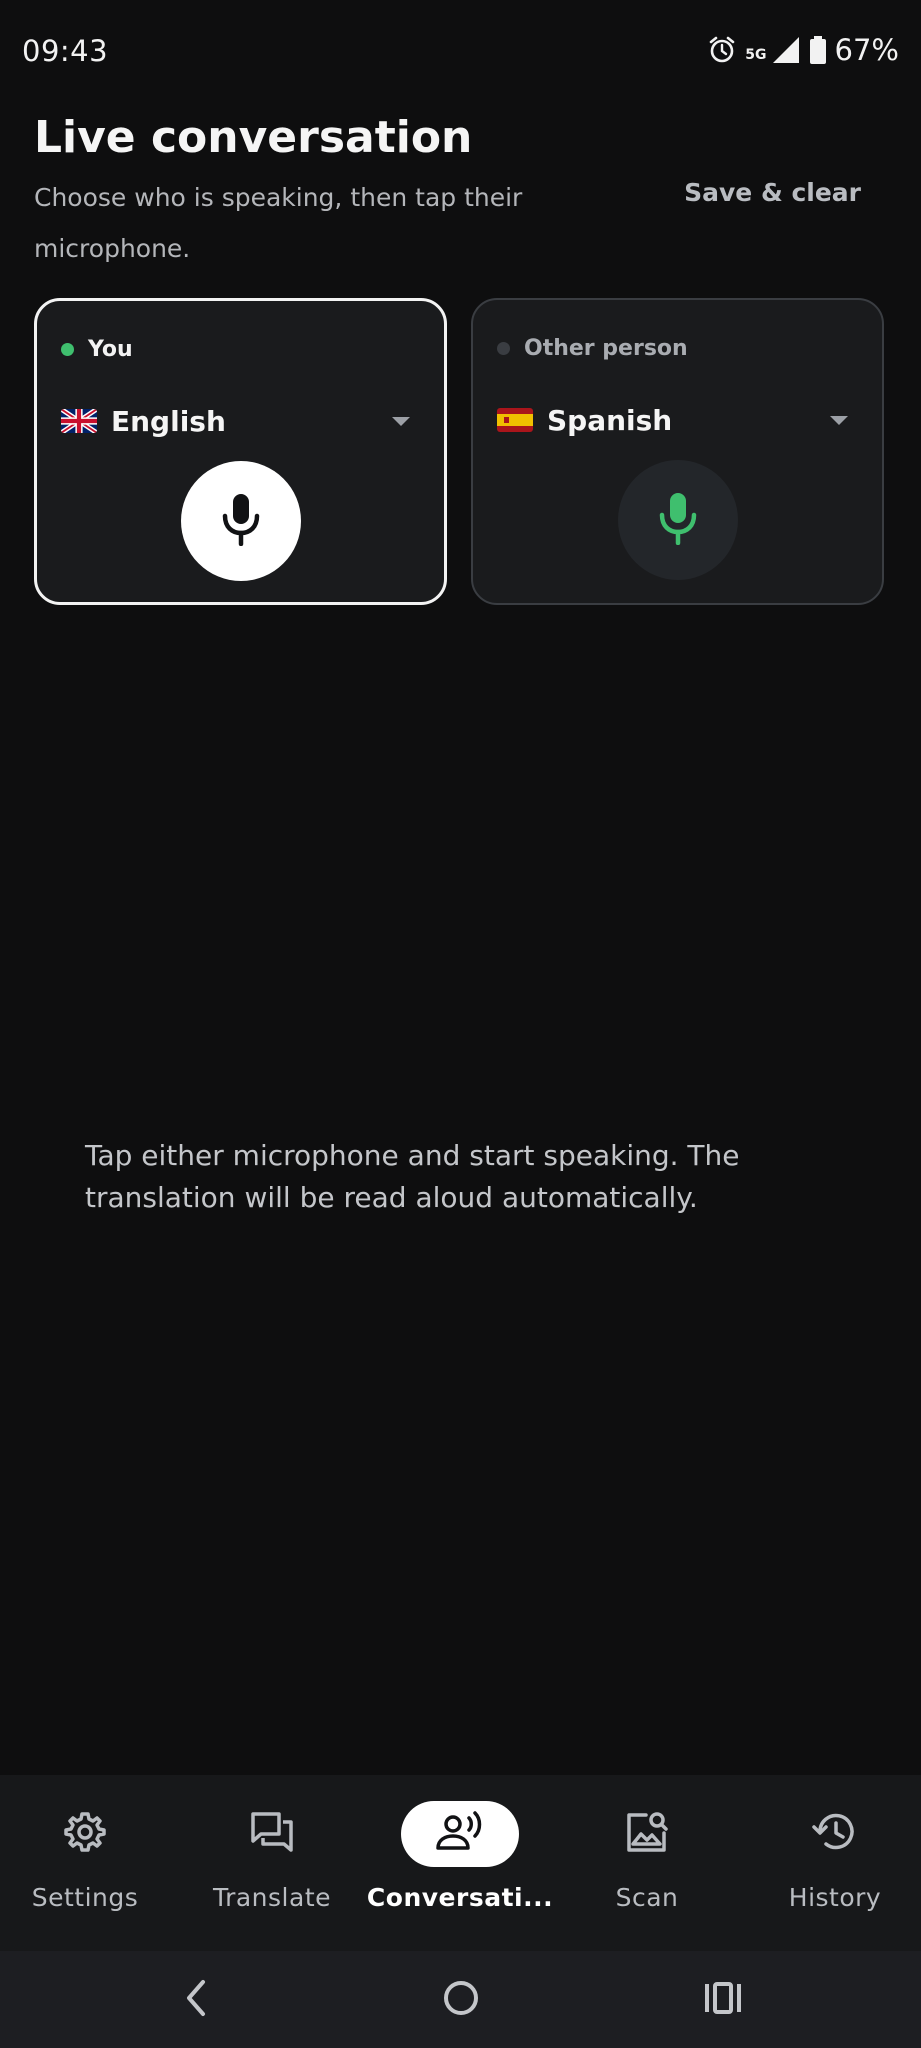 Image resolution: width=921 pixels, height=2048 pixels. I want to click on microphone-button-you, so click(240, 521).